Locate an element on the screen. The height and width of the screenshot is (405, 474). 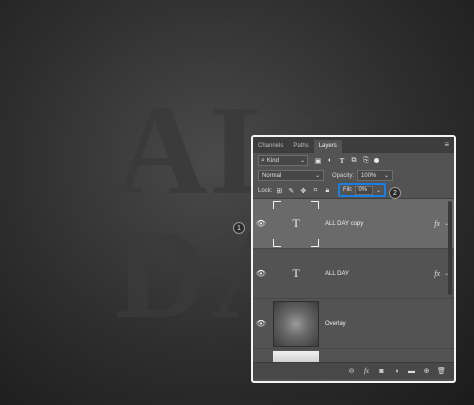
lock-icons: ⊞ ✎ ✥ ⌗ 🔒︎ is located at coordinates (303, 191).